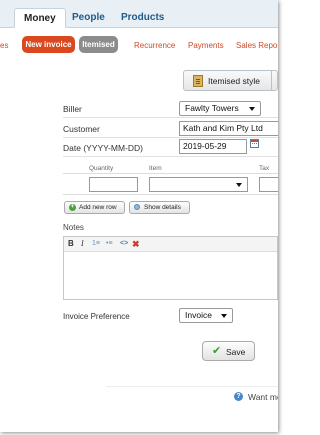 The width and height of the screenshot is (320, 435). I want to click on footer-divider, so click(192, 386).